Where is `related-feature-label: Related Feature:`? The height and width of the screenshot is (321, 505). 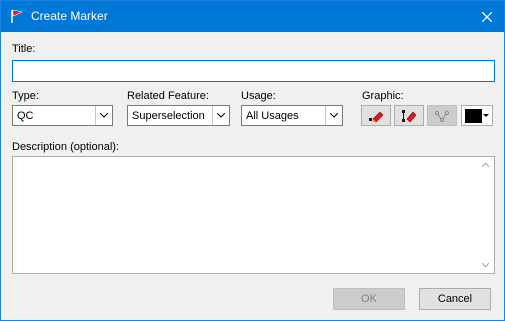
related-feature-label: Related Feature: is located at coordinates (168, 96).